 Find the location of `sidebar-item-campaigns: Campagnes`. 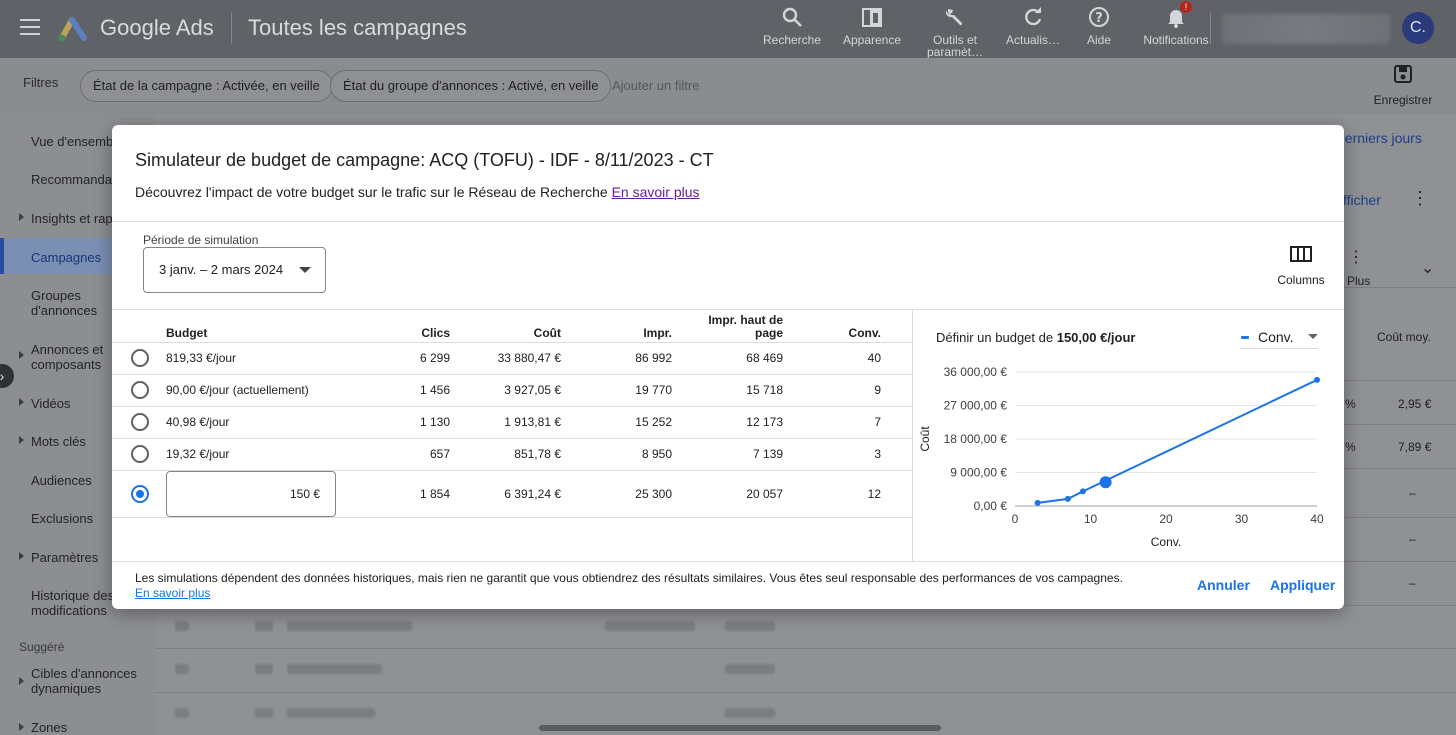

sidebar-item-campaigns: Campagnes is located at coordinates (66, 257).